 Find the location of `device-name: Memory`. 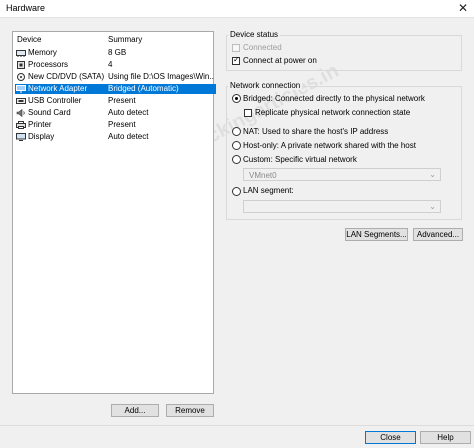

device-name: Memory is located at coordinates (42, 52).